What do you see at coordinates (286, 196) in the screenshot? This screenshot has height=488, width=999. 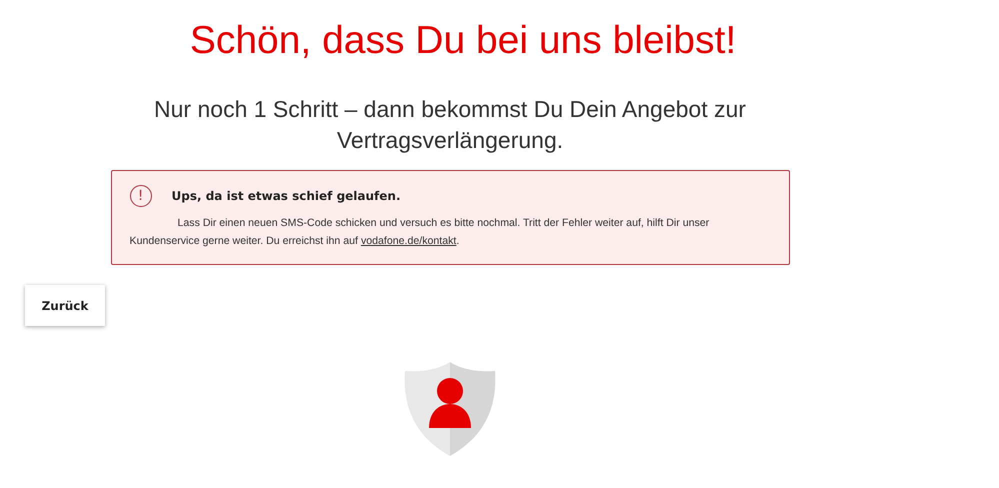 I see `alert-heading: Ups, da ist etwas schief gelaufen.` at bounding box center [286, 196].